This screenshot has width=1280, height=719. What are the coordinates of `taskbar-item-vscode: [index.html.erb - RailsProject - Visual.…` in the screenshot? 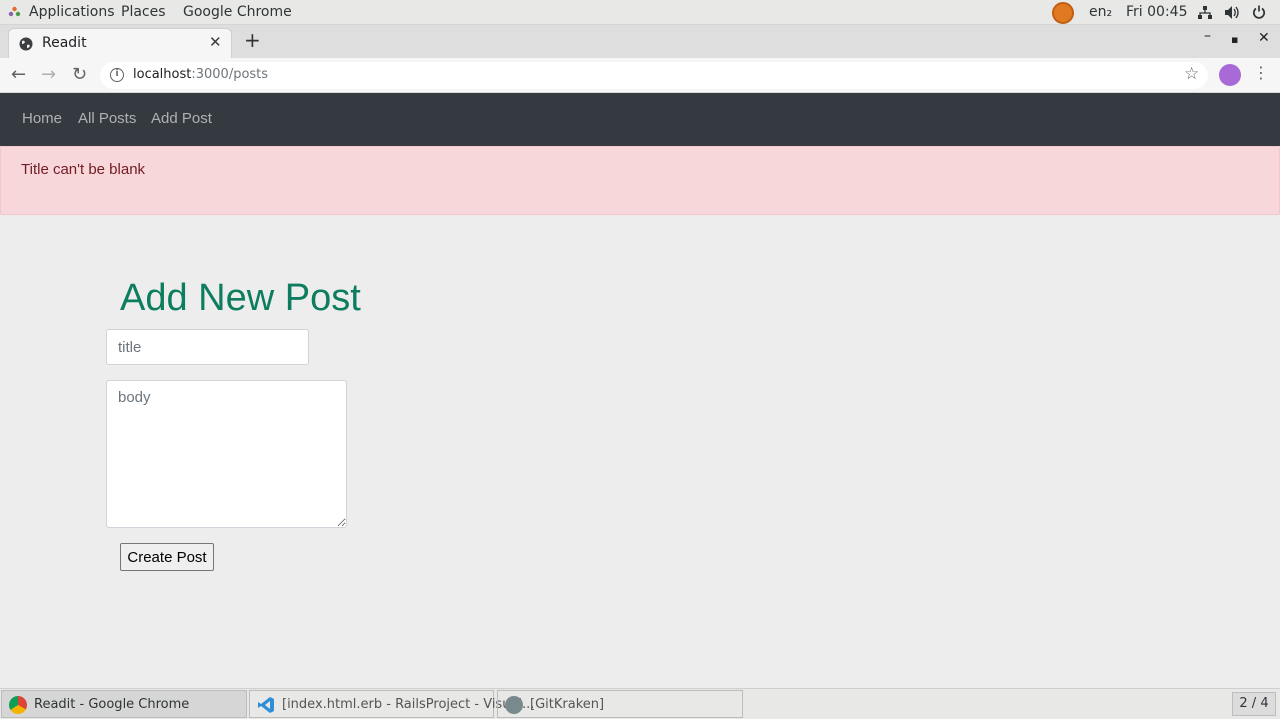 It's located at (391, 704).